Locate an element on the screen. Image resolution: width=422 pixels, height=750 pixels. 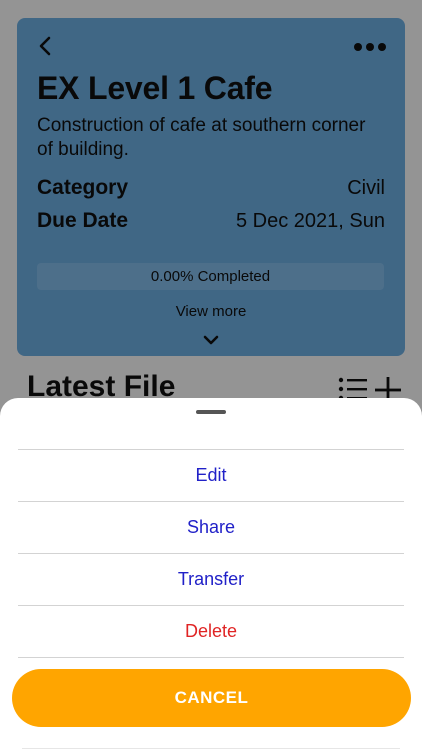
sheet-grabber is located at coordinates (211, 412).